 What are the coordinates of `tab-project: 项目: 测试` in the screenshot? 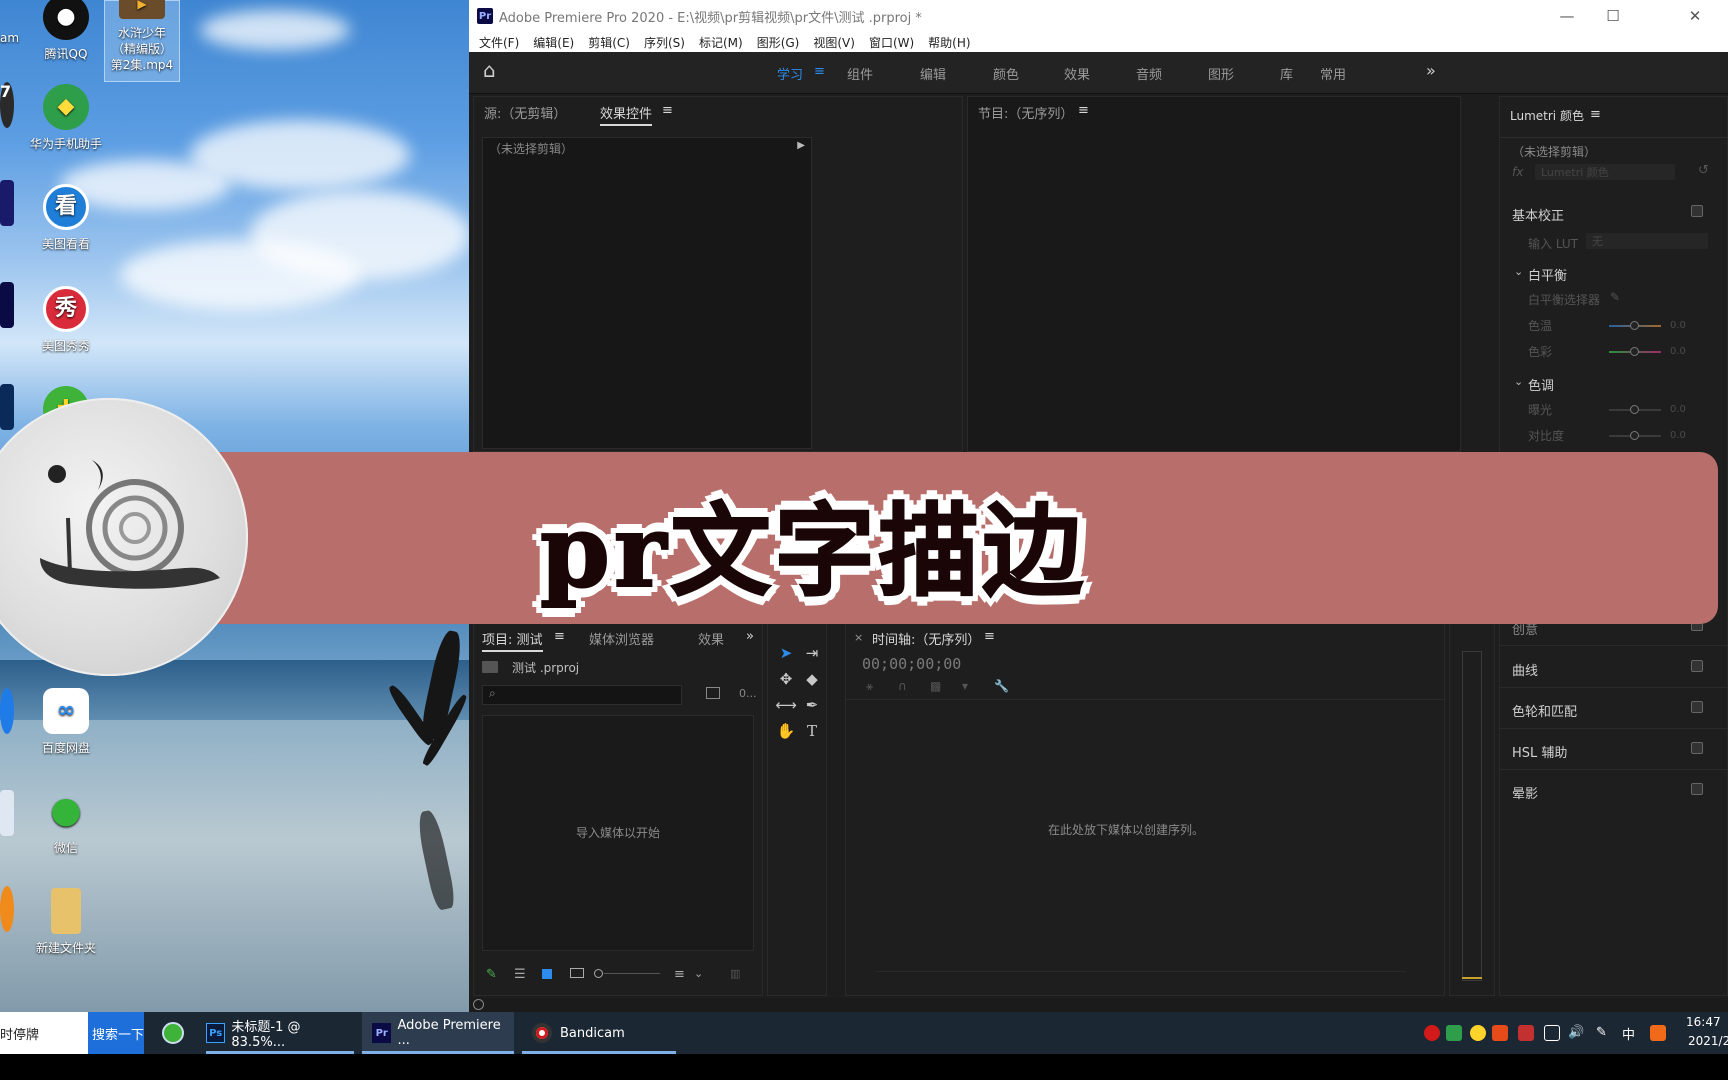 It's located at (512, 640).